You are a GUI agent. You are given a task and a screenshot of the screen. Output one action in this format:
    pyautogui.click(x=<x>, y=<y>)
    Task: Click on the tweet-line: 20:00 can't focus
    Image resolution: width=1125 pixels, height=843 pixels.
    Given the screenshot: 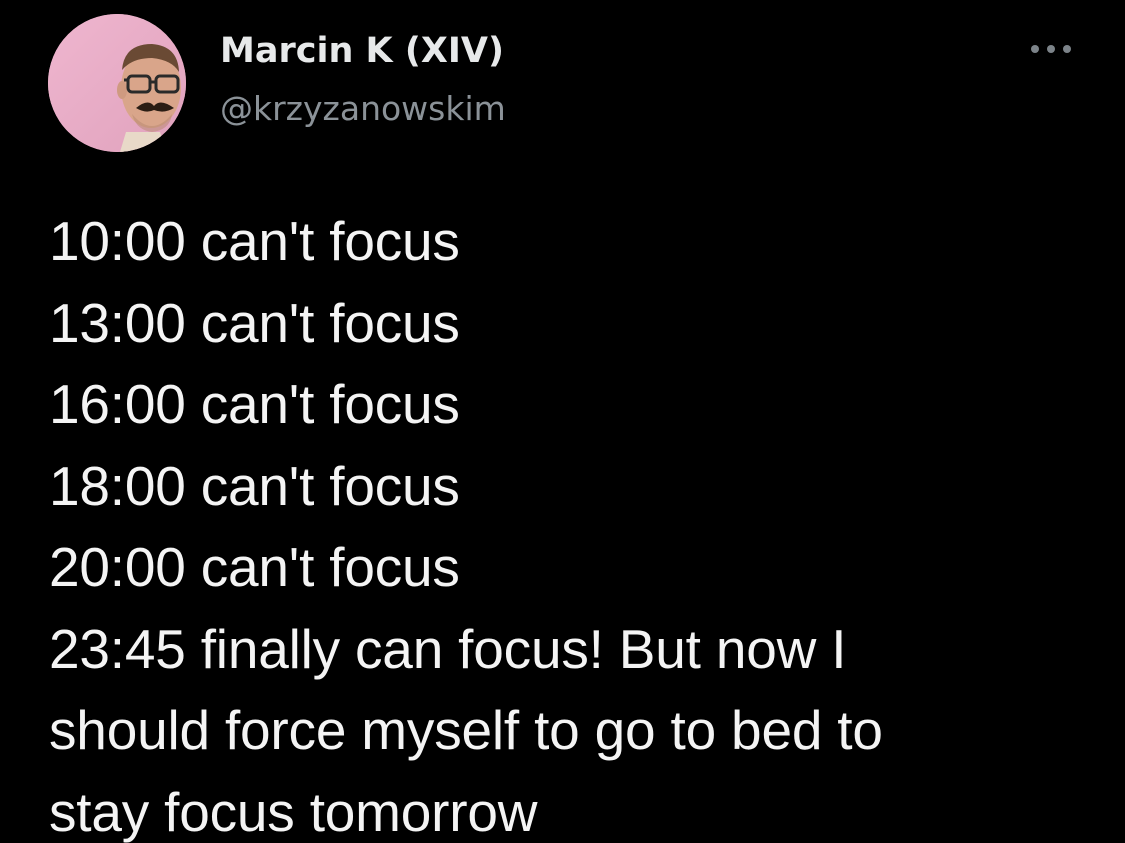 What is the action you would take?
    pyautogui.click(x=254, y=567)
    